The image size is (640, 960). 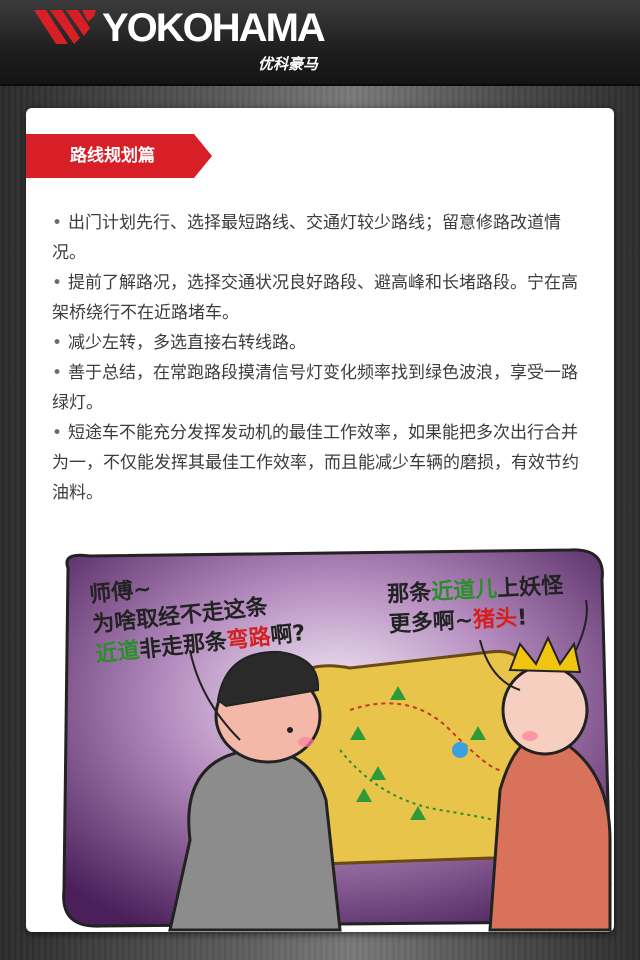 What do you see at coordinates (179, 343) in the screenshot?
I see `list-item: • 减少左转，多选直接右转线路。` at bounding box center [179, 343].